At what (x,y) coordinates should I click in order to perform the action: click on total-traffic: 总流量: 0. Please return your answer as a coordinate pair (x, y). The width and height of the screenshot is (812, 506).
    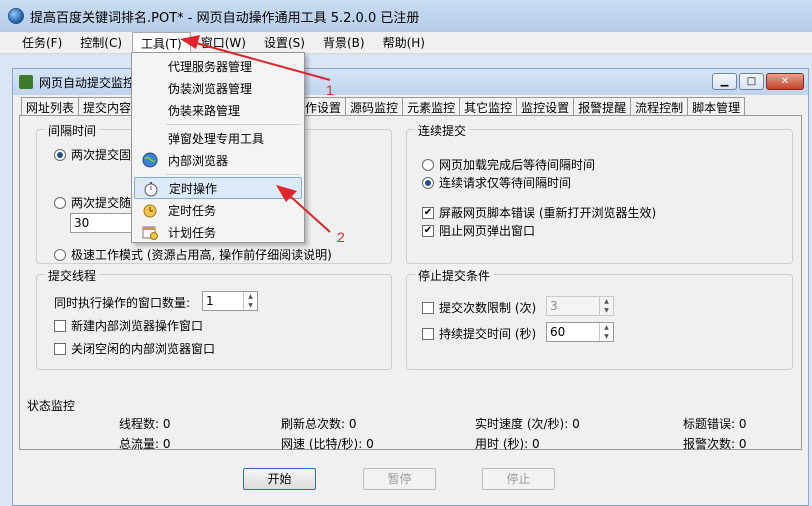
    Looking at the image, I should click on (145, 444).